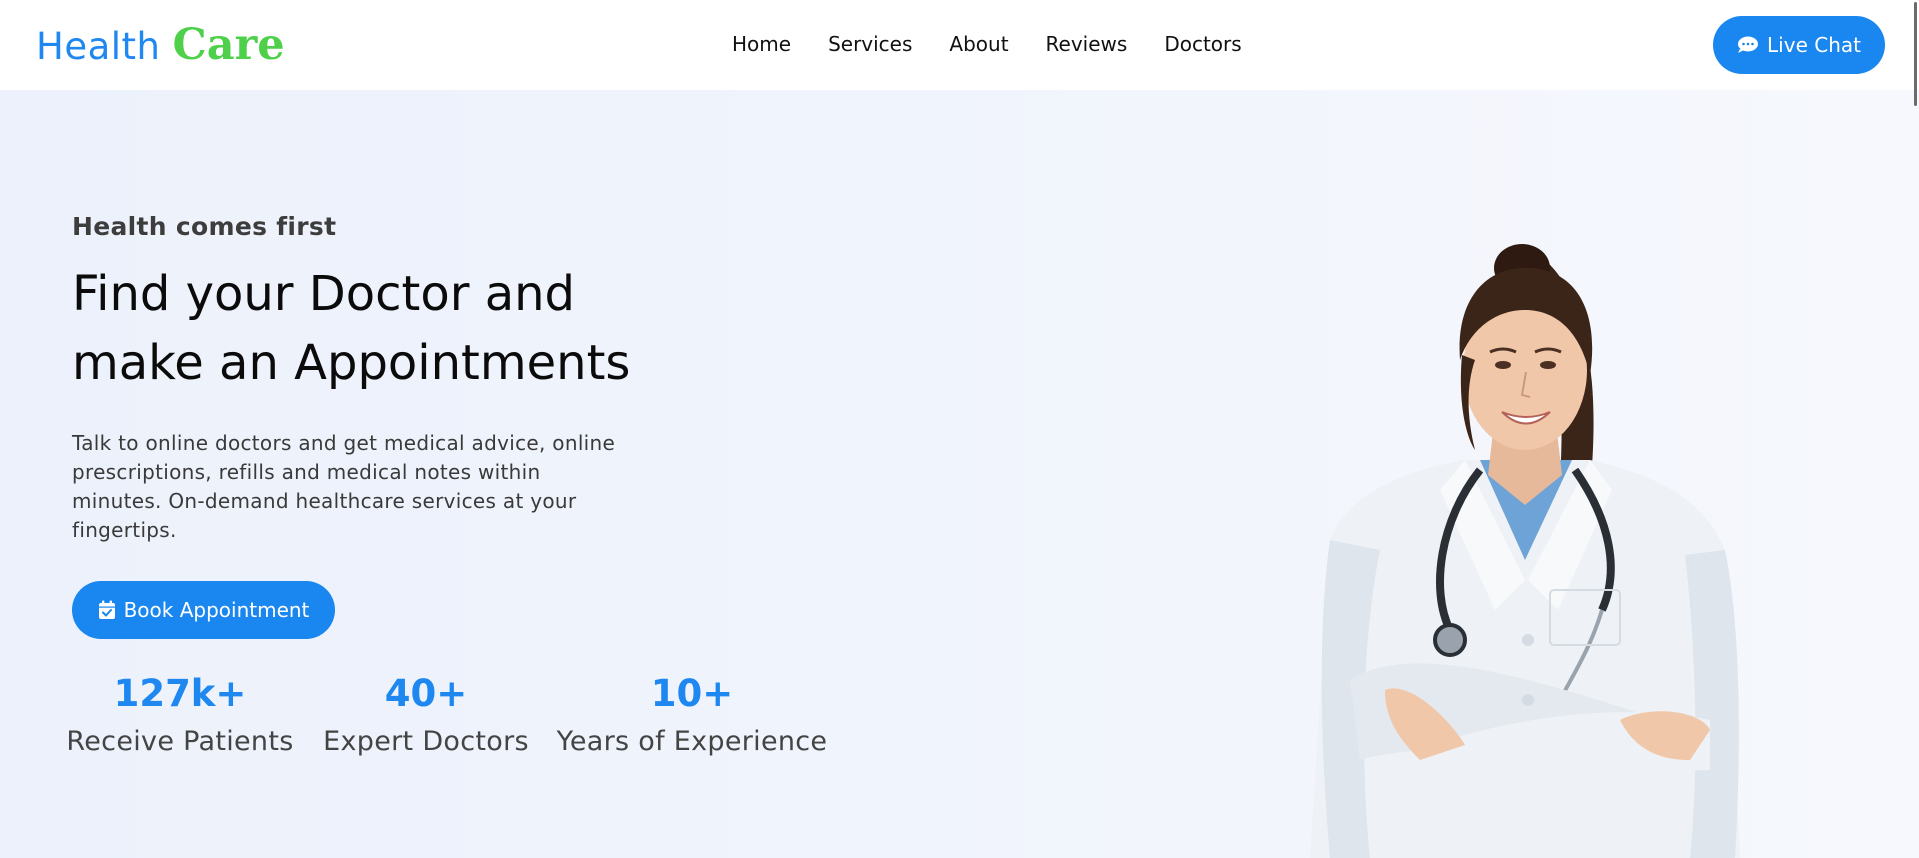  I want to click on live-chat-label: Live Chat, so click(1814, 45).